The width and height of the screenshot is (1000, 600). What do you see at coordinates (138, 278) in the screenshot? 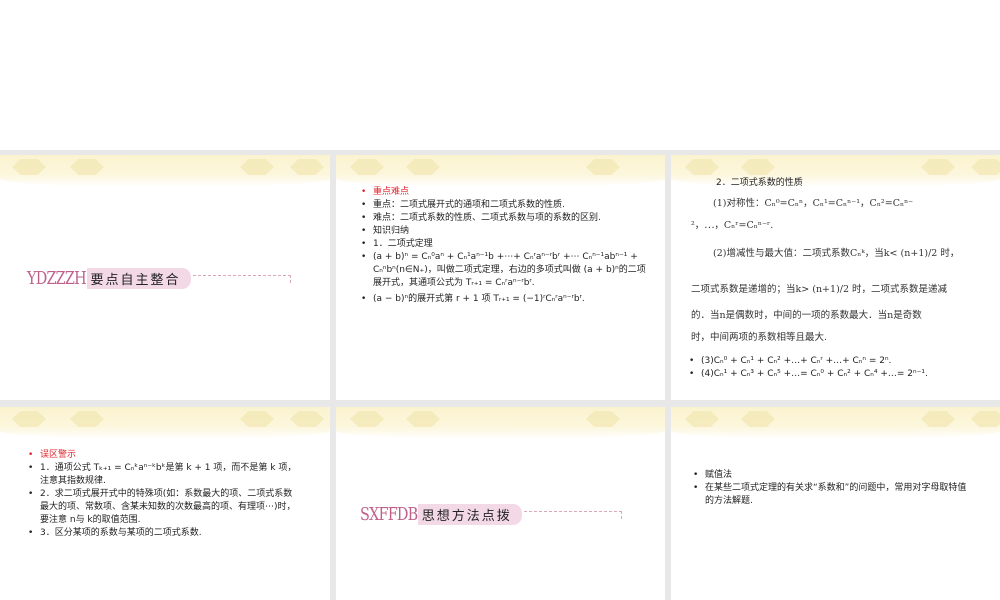
I see `section-title-text: 要点自主整合` at bounding box center [138, 278].